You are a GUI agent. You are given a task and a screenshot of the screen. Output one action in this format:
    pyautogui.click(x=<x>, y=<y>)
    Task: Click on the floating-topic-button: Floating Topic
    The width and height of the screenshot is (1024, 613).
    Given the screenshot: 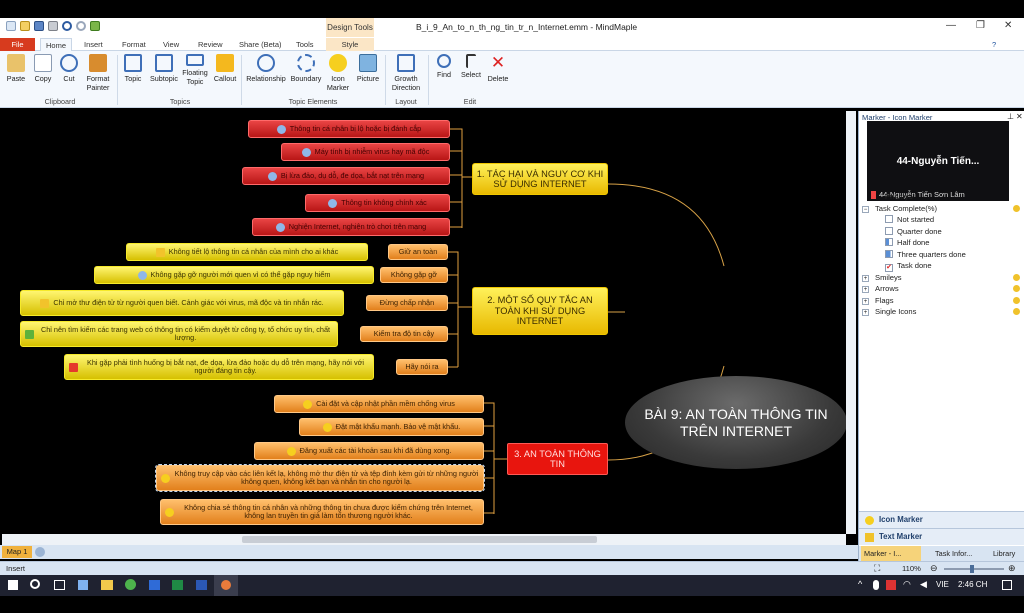 What is the action you would take?
    pyautogui.click(x=195, y=70)
    